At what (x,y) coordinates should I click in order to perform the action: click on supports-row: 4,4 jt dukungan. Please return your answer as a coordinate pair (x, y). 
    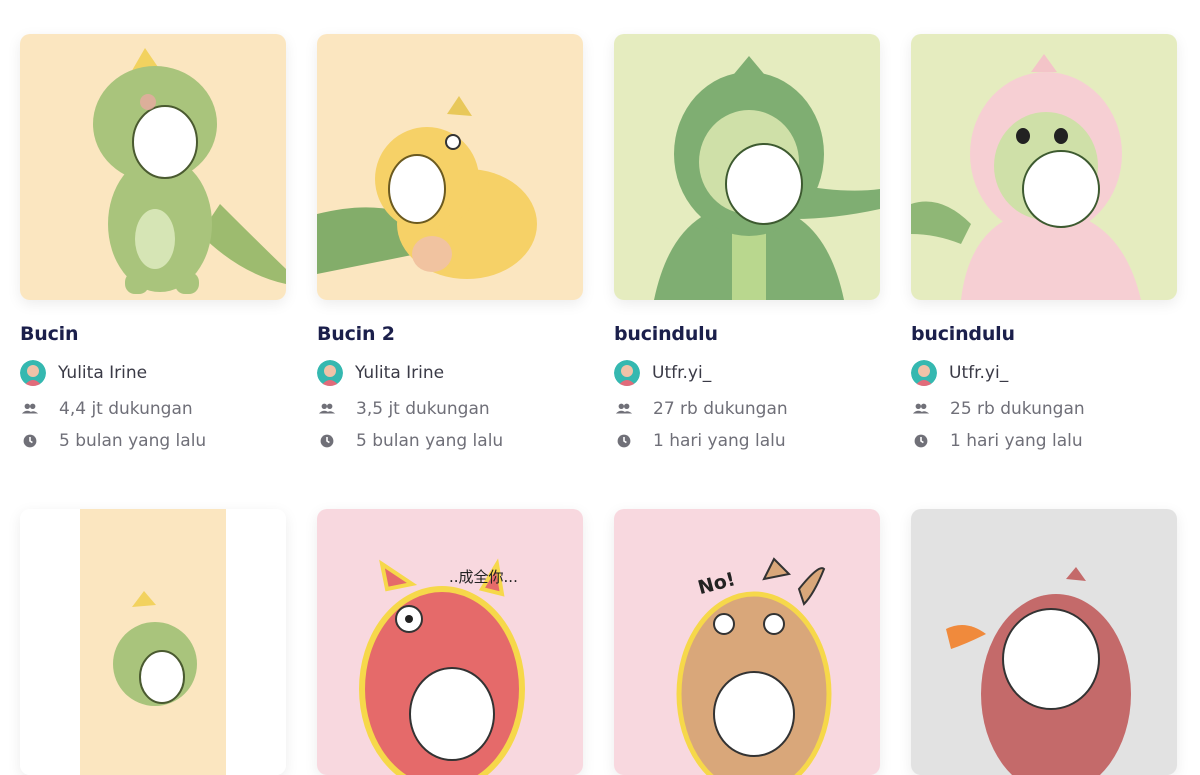
    Looking at the image, I should click on (153, 409).